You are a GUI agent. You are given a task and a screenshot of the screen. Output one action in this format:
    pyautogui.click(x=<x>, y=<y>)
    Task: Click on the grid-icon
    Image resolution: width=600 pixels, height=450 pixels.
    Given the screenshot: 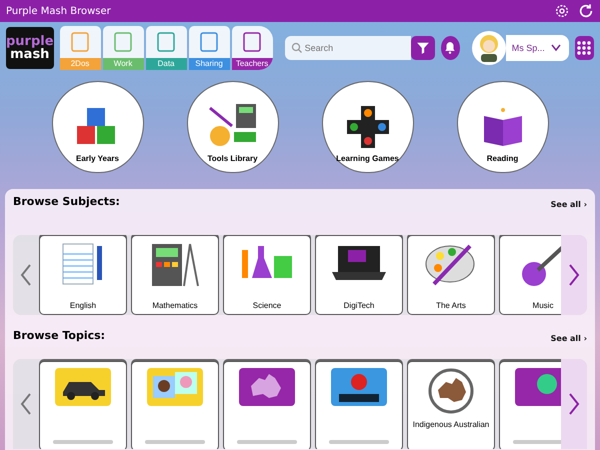 What is the action you would take?
    pyautogui.click(x=584, y=48)
    